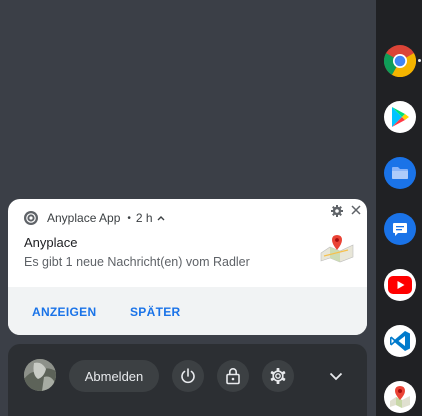  What do you see at coordinates (337, 211) in the screenshot?
I see `notification-settings-icon` at bounding box center [337, 211].